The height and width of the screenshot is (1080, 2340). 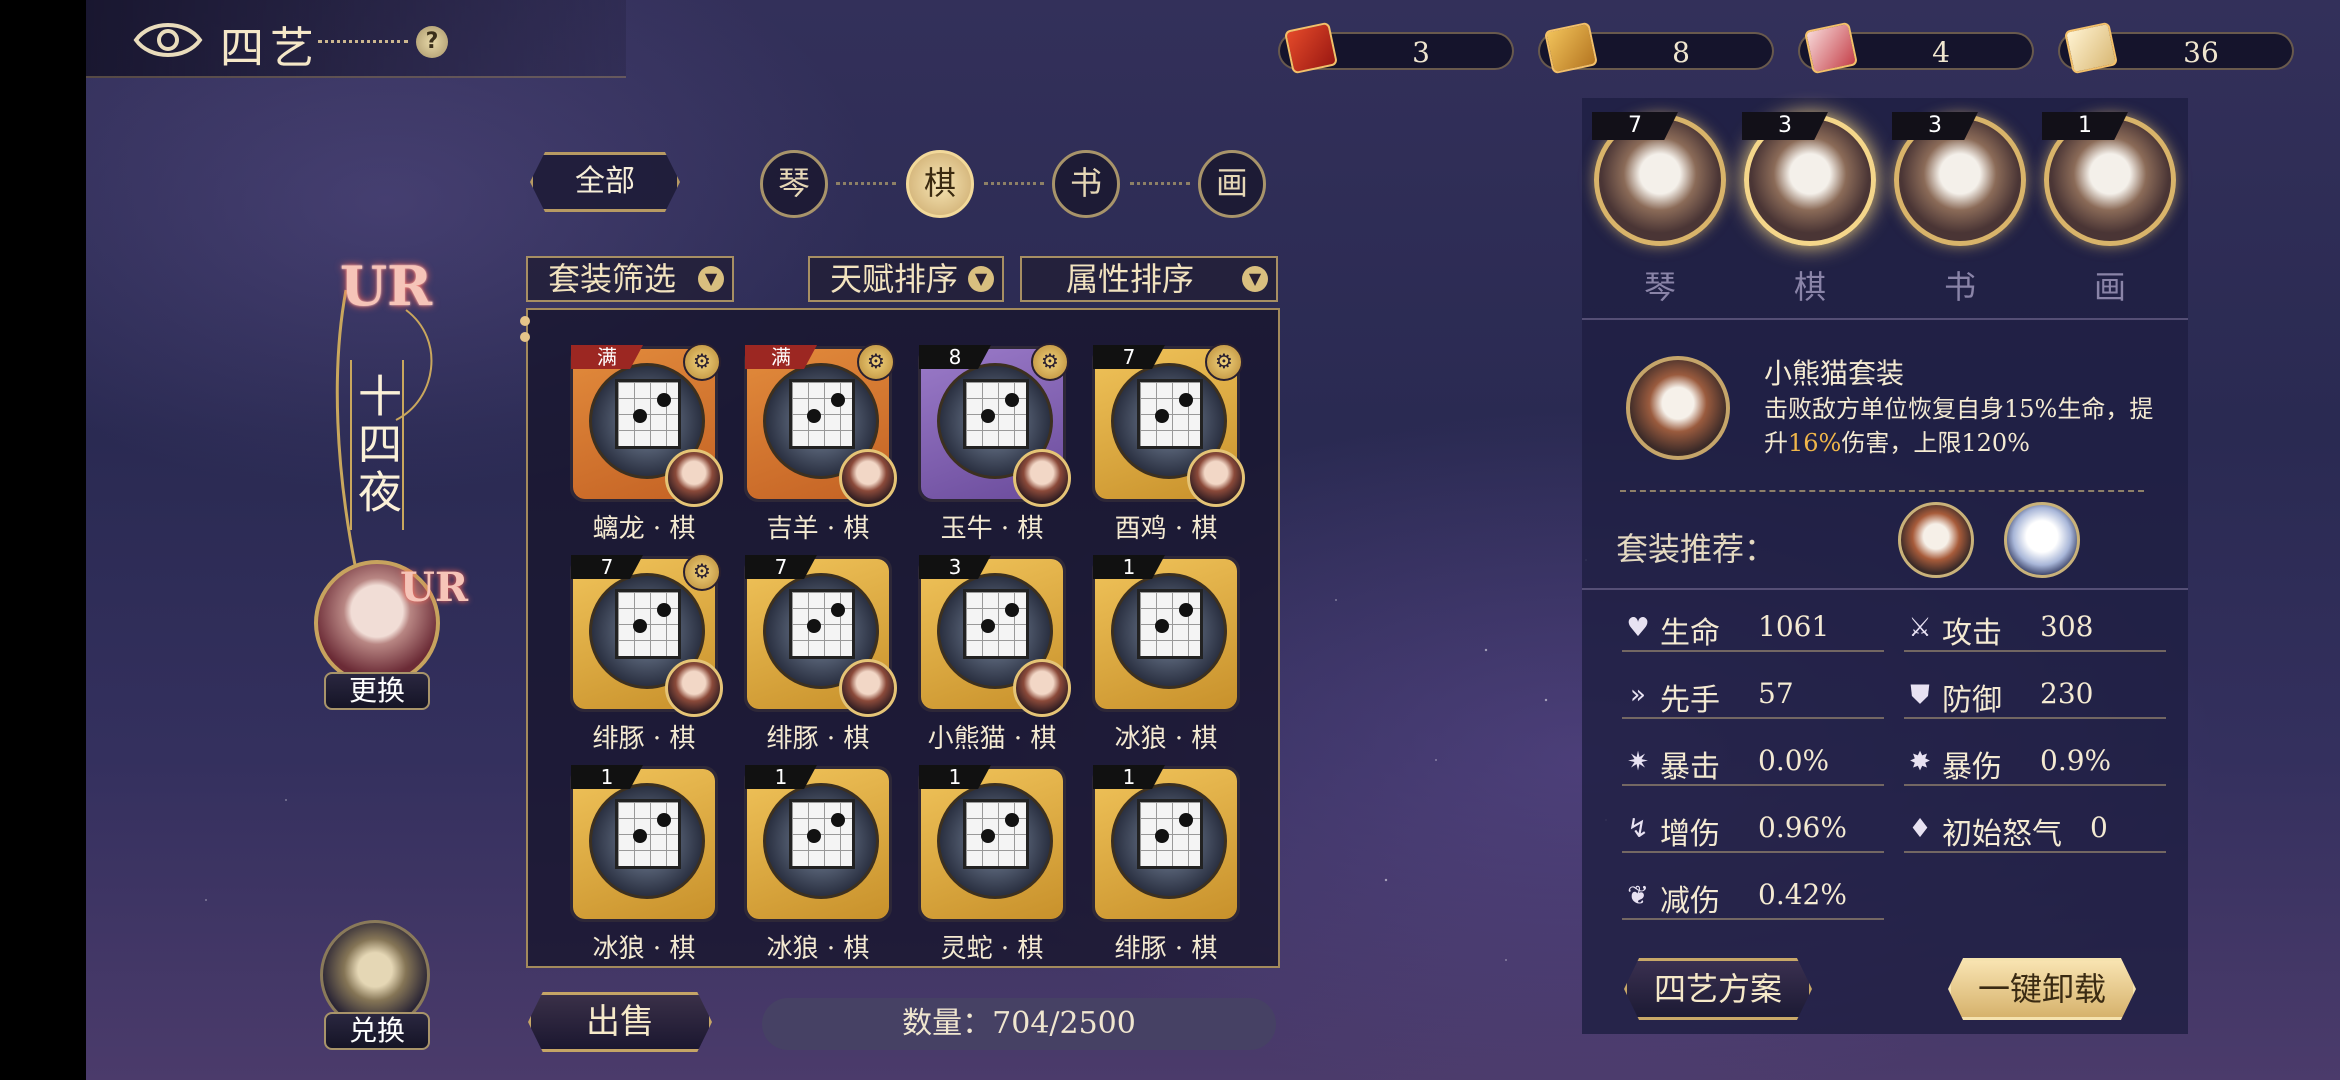 What do you see at coordinates (1681, 52) in the screenshot?
I see `resource-value: 8` at bounding box center [1681, 52].